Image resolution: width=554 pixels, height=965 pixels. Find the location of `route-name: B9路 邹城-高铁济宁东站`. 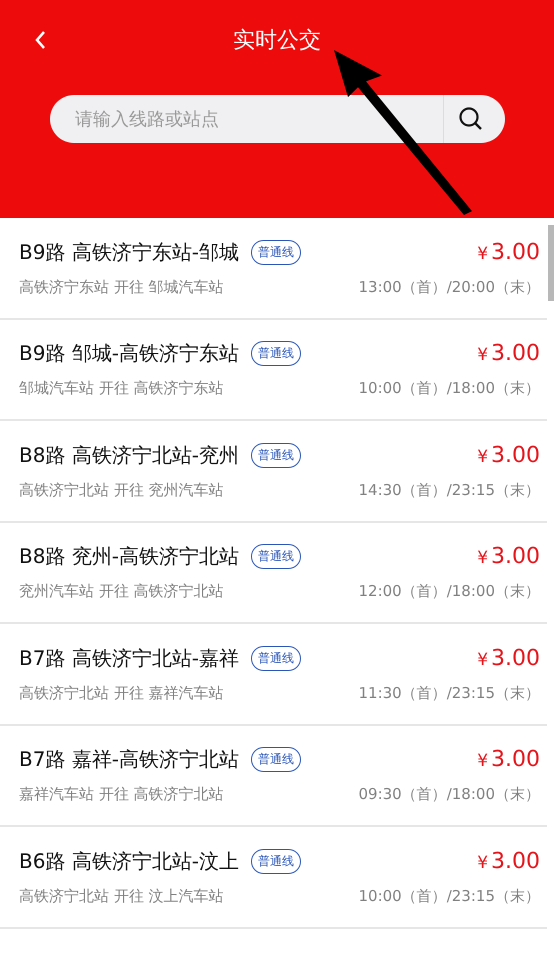

route-name: B9路 邹城-高铁济宁东站 is located at coordinates (129, 354).